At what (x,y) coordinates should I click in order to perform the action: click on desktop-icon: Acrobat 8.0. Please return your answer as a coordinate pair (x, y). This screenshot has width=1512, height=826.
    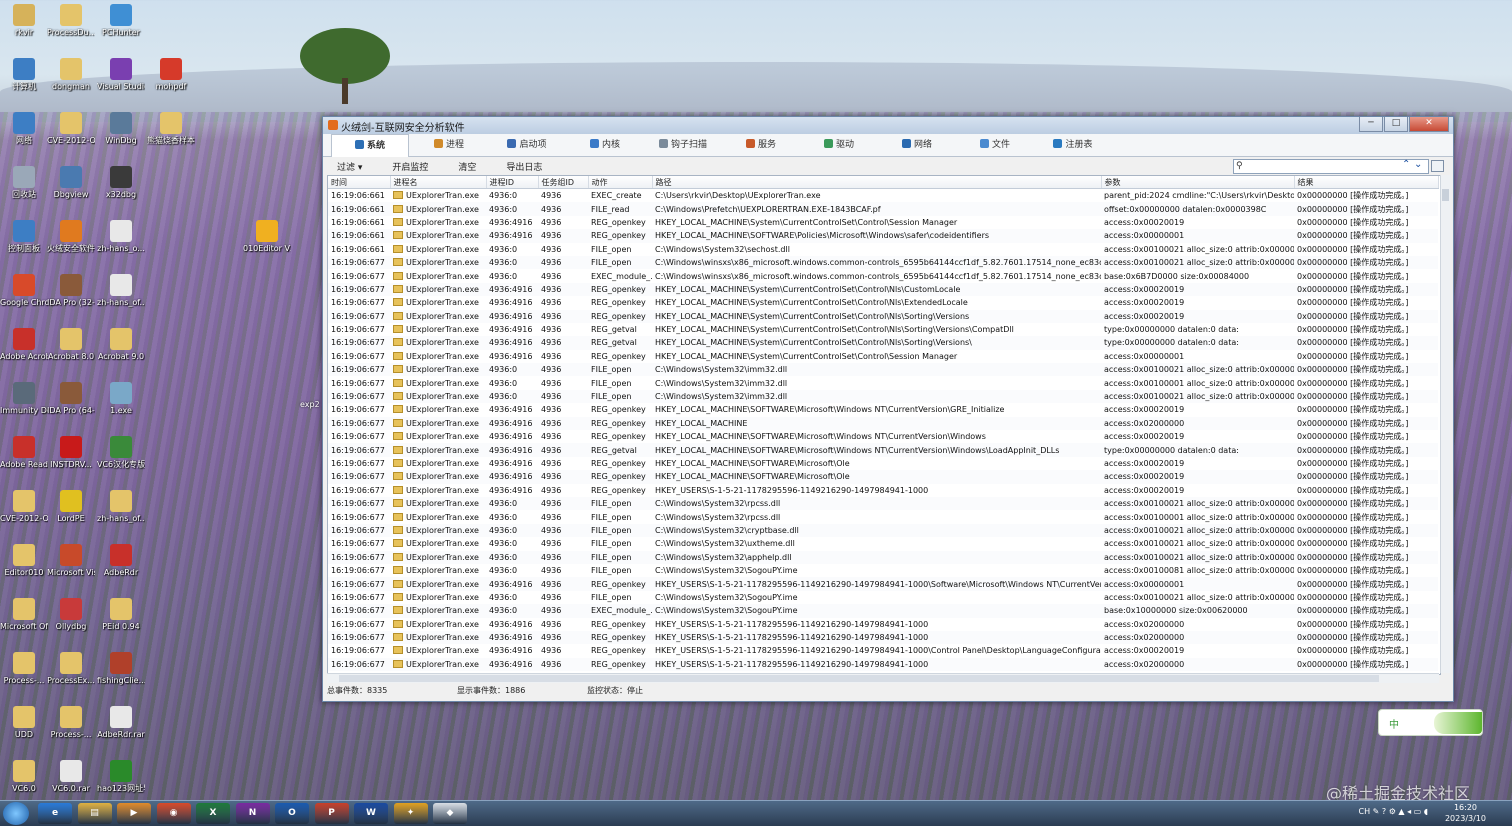
    Looking at the image, I should click on (71, 345).